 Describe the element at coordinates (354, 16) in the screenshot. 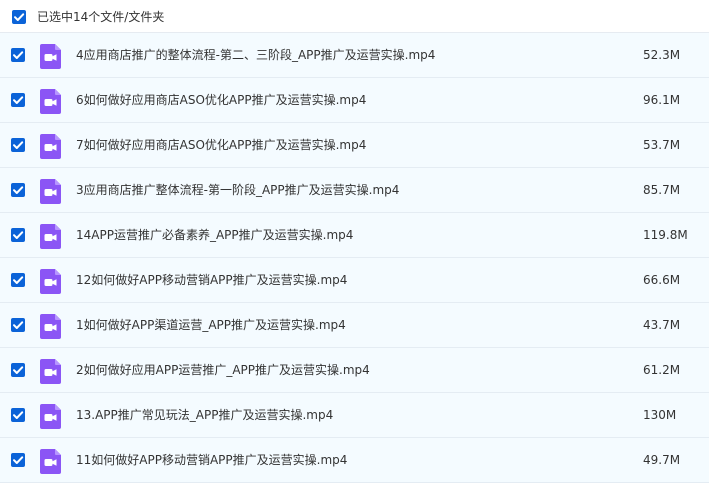

I see `selection-header: 已选中14个文件/文件夹` at that location.